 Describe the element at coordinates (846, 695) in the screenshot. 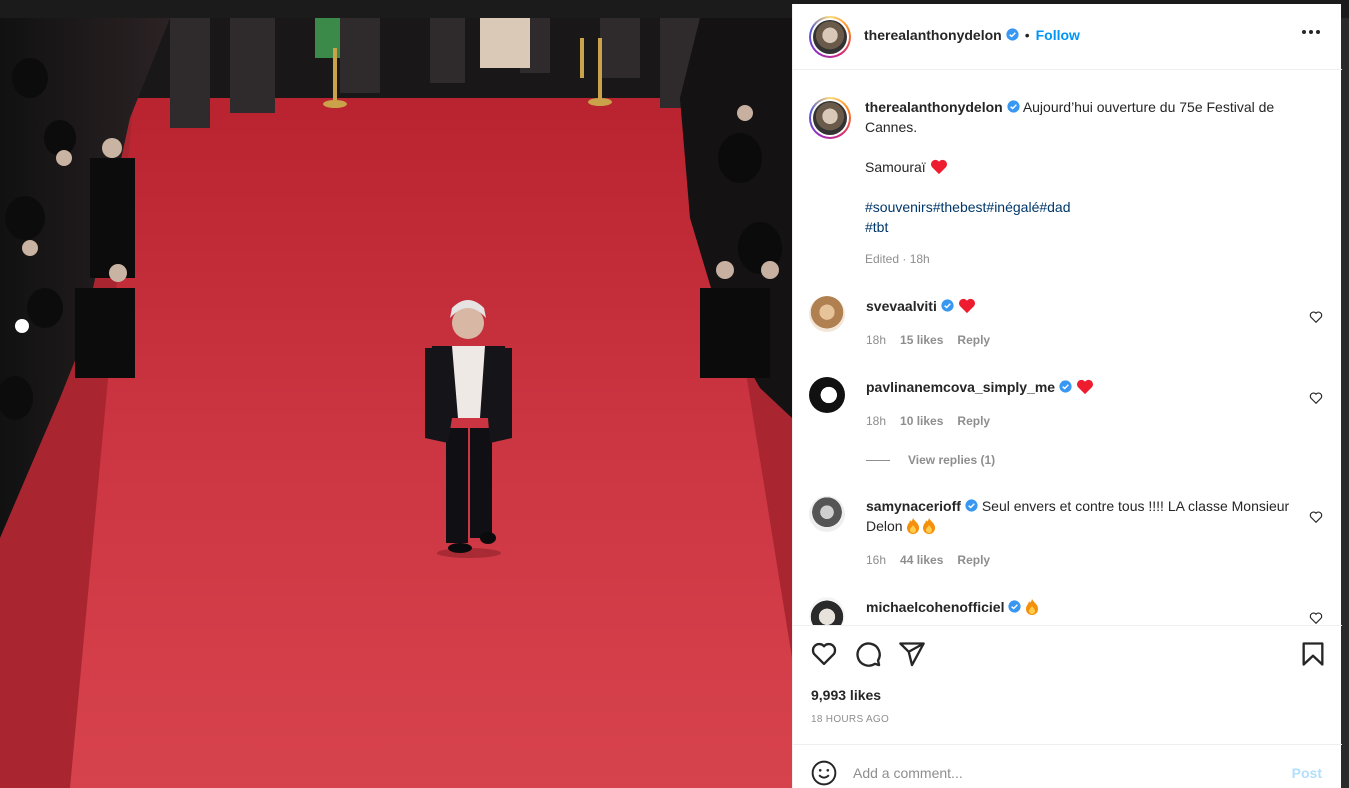

I see `likes-count: 9,993 likes` at that location.